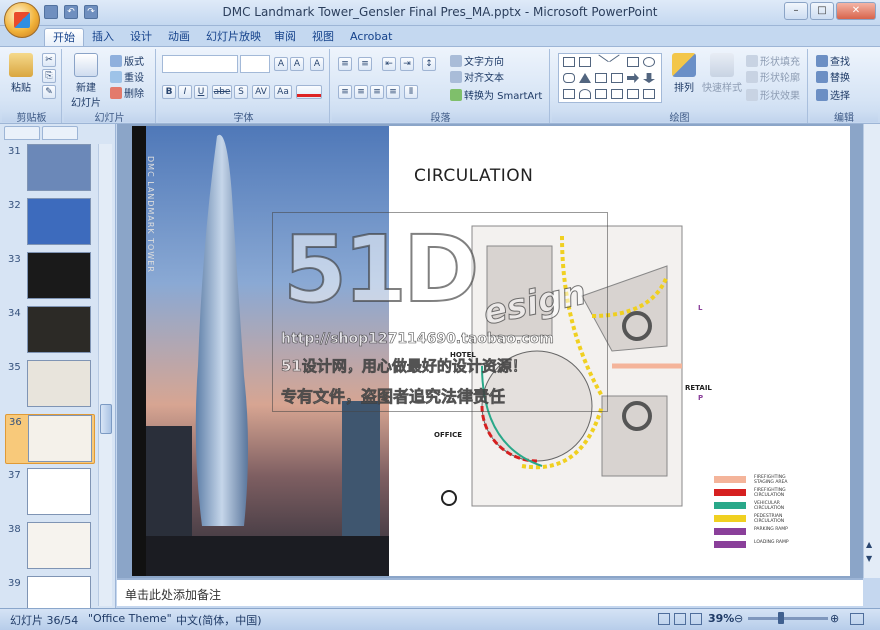 The height and width of the screenshot is (630, 880). What do you see at coordinates (377, 92) in the screenshot?
I see `align-right-icon: ≡` at bounding box center [377, 92].